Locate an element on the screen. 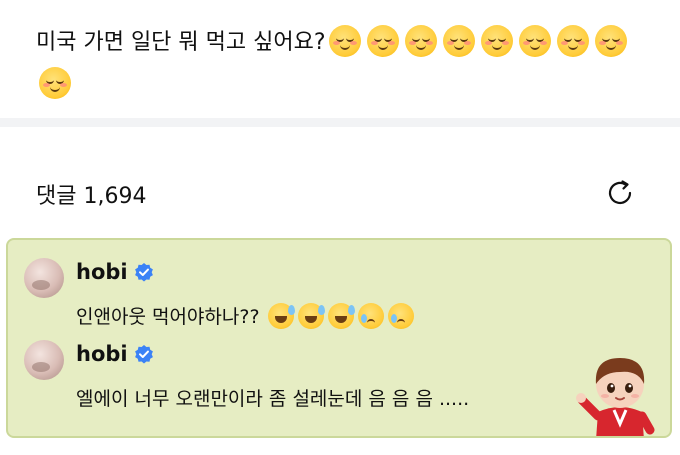  comments-count-label: 댓글 1,694 is located at coordinates (91, 196).